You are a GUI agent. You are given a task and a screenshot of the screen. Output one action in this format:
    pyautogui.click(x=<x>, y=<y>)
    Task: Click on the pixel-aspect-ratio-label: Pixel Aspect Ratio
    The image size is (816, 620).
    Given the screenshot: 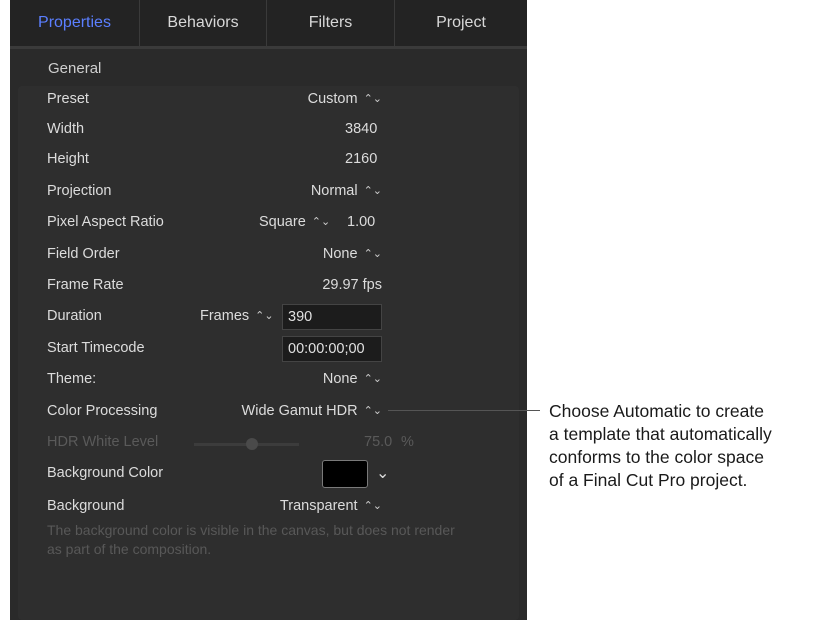 What is the action you would take?
    pyautogui.click(x=105, y=222)
    